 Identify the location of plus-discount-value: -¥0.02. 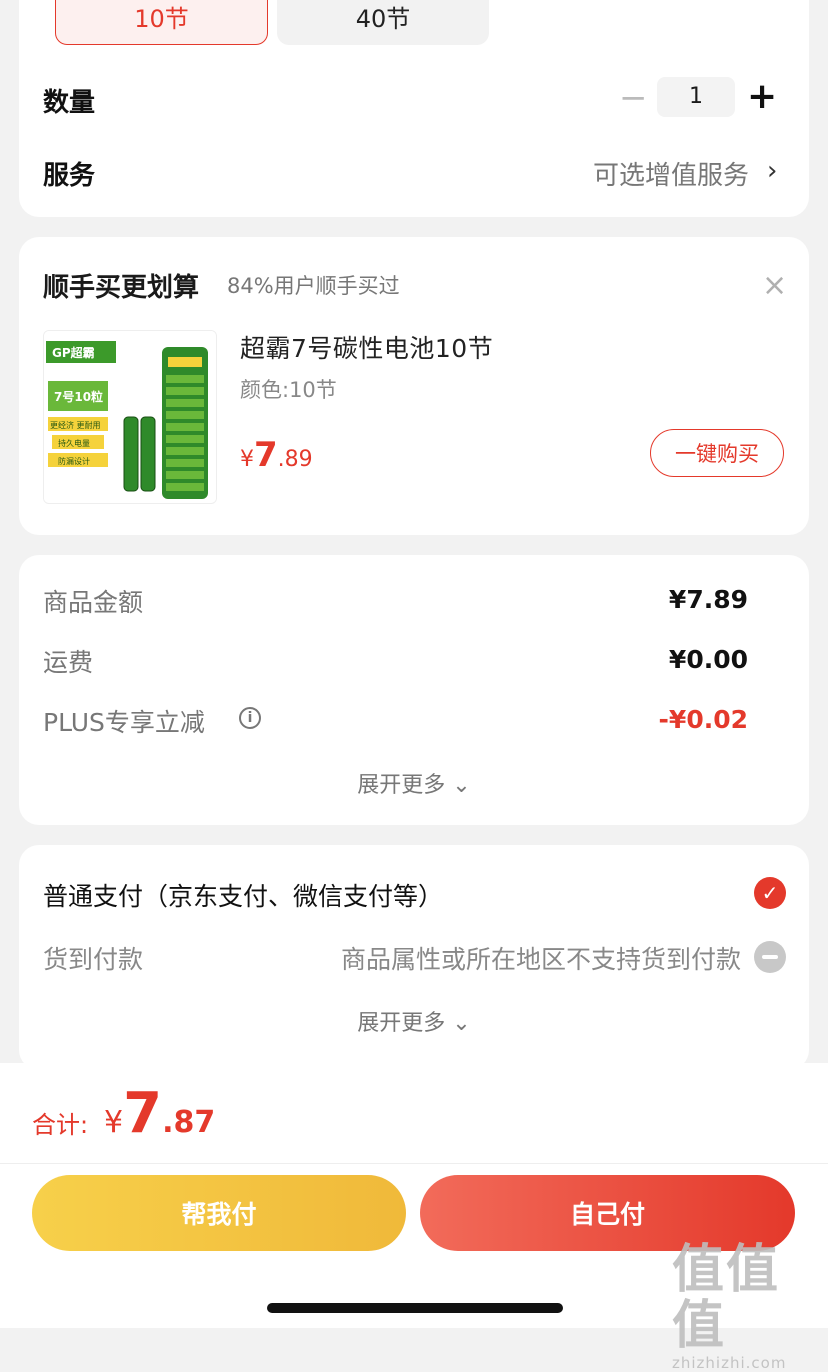
(703, 719).